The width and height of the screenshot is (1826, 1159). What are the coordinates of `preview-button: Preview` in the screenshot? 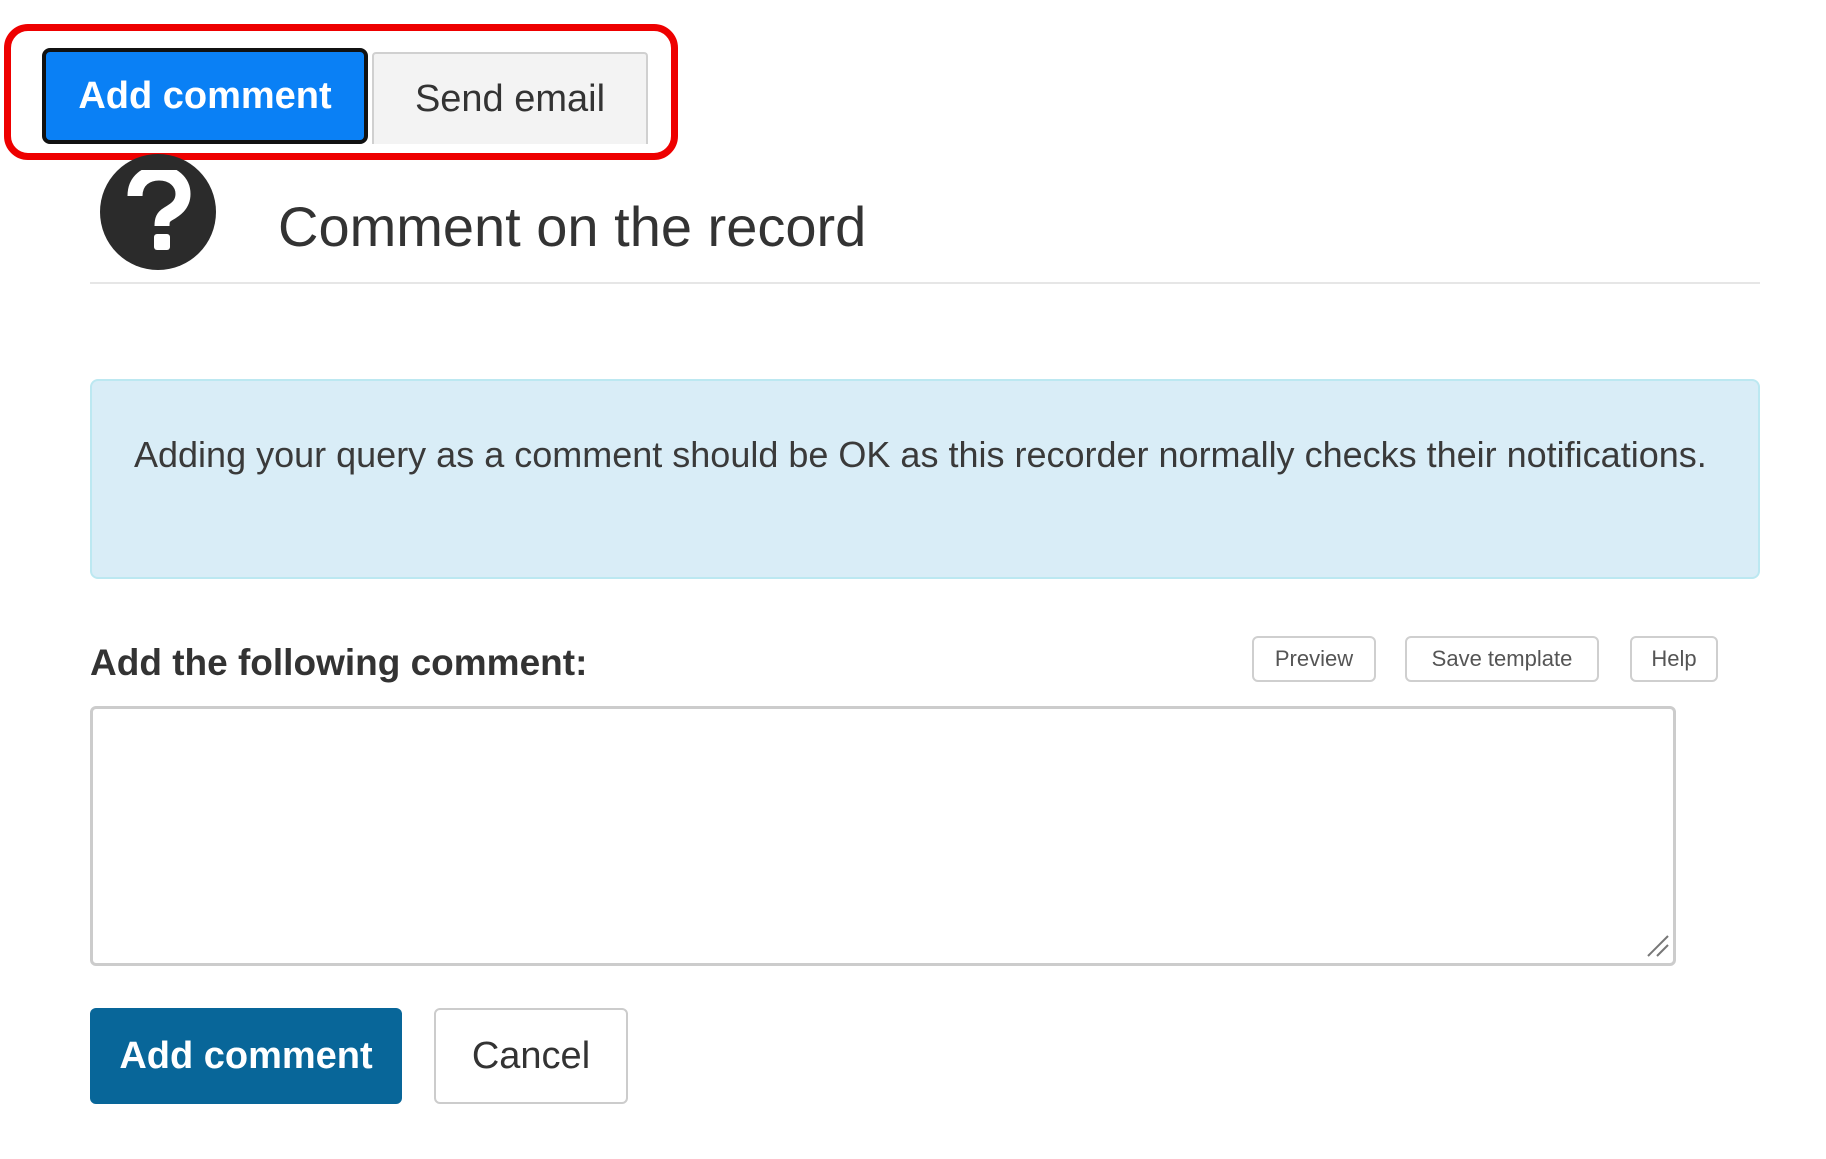 It's located at (1314, 659).